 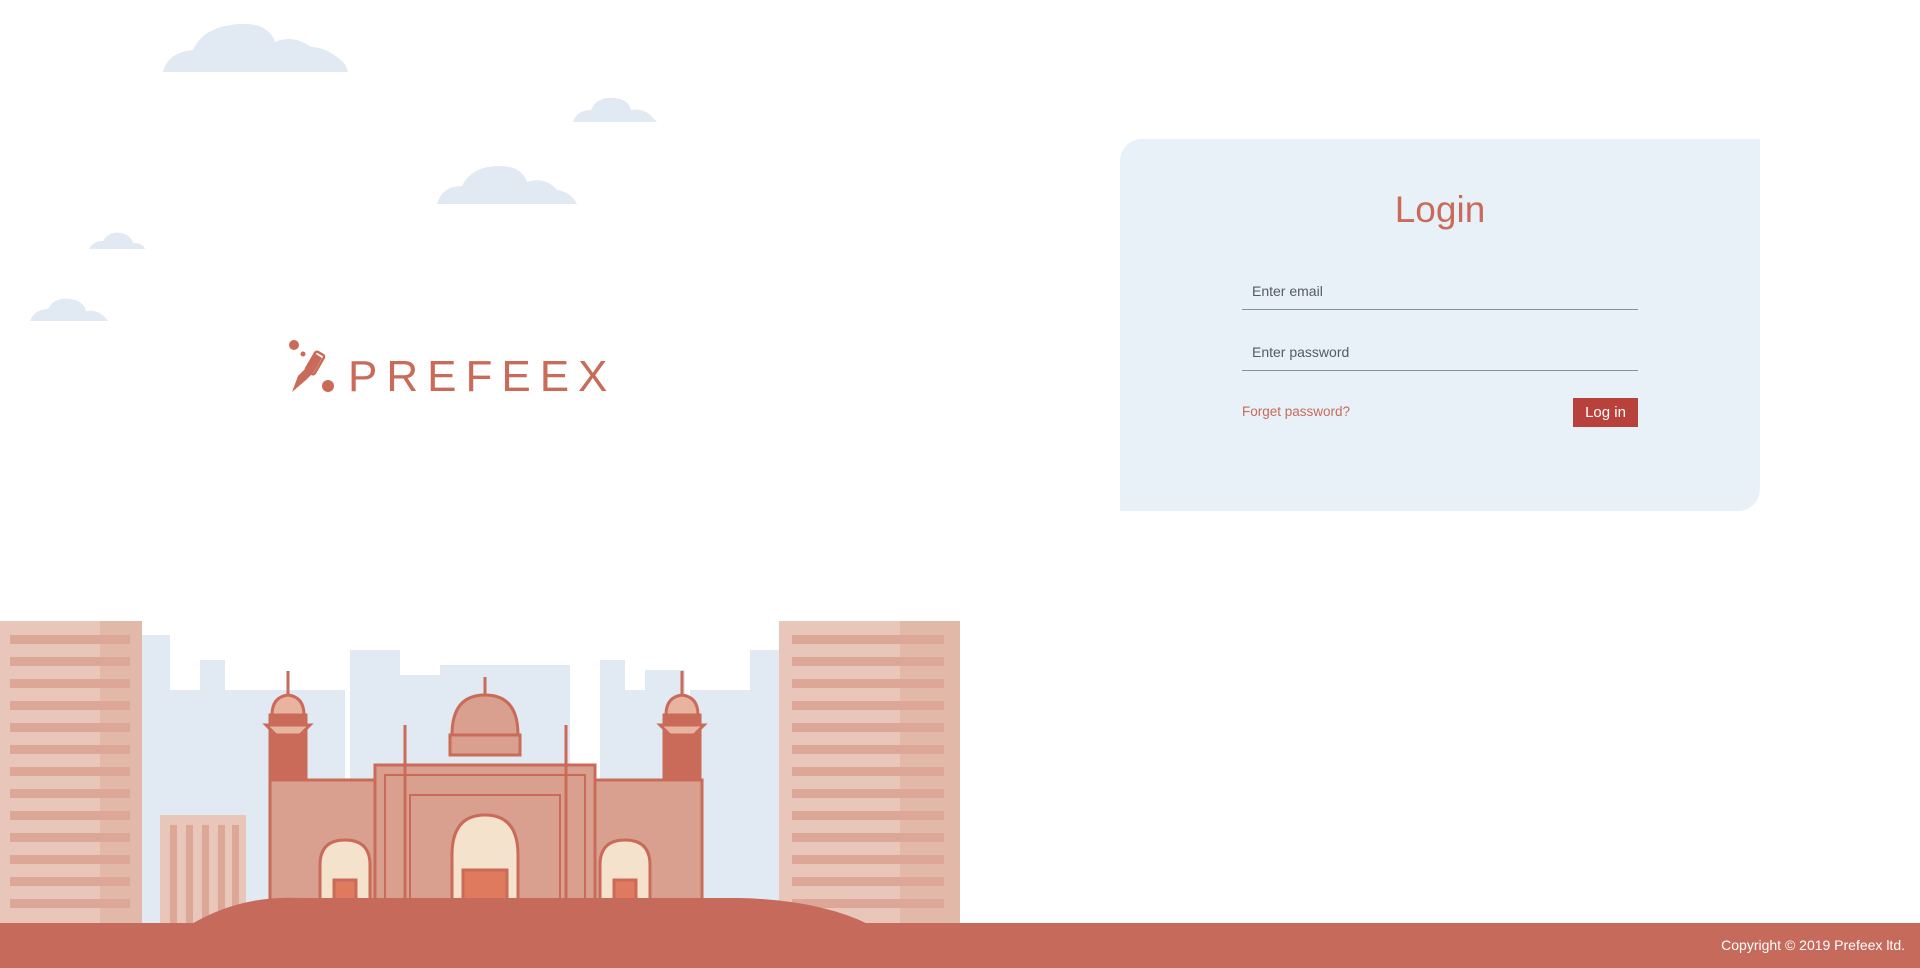 I want to click on email-input, so click(x=1440, y=291).